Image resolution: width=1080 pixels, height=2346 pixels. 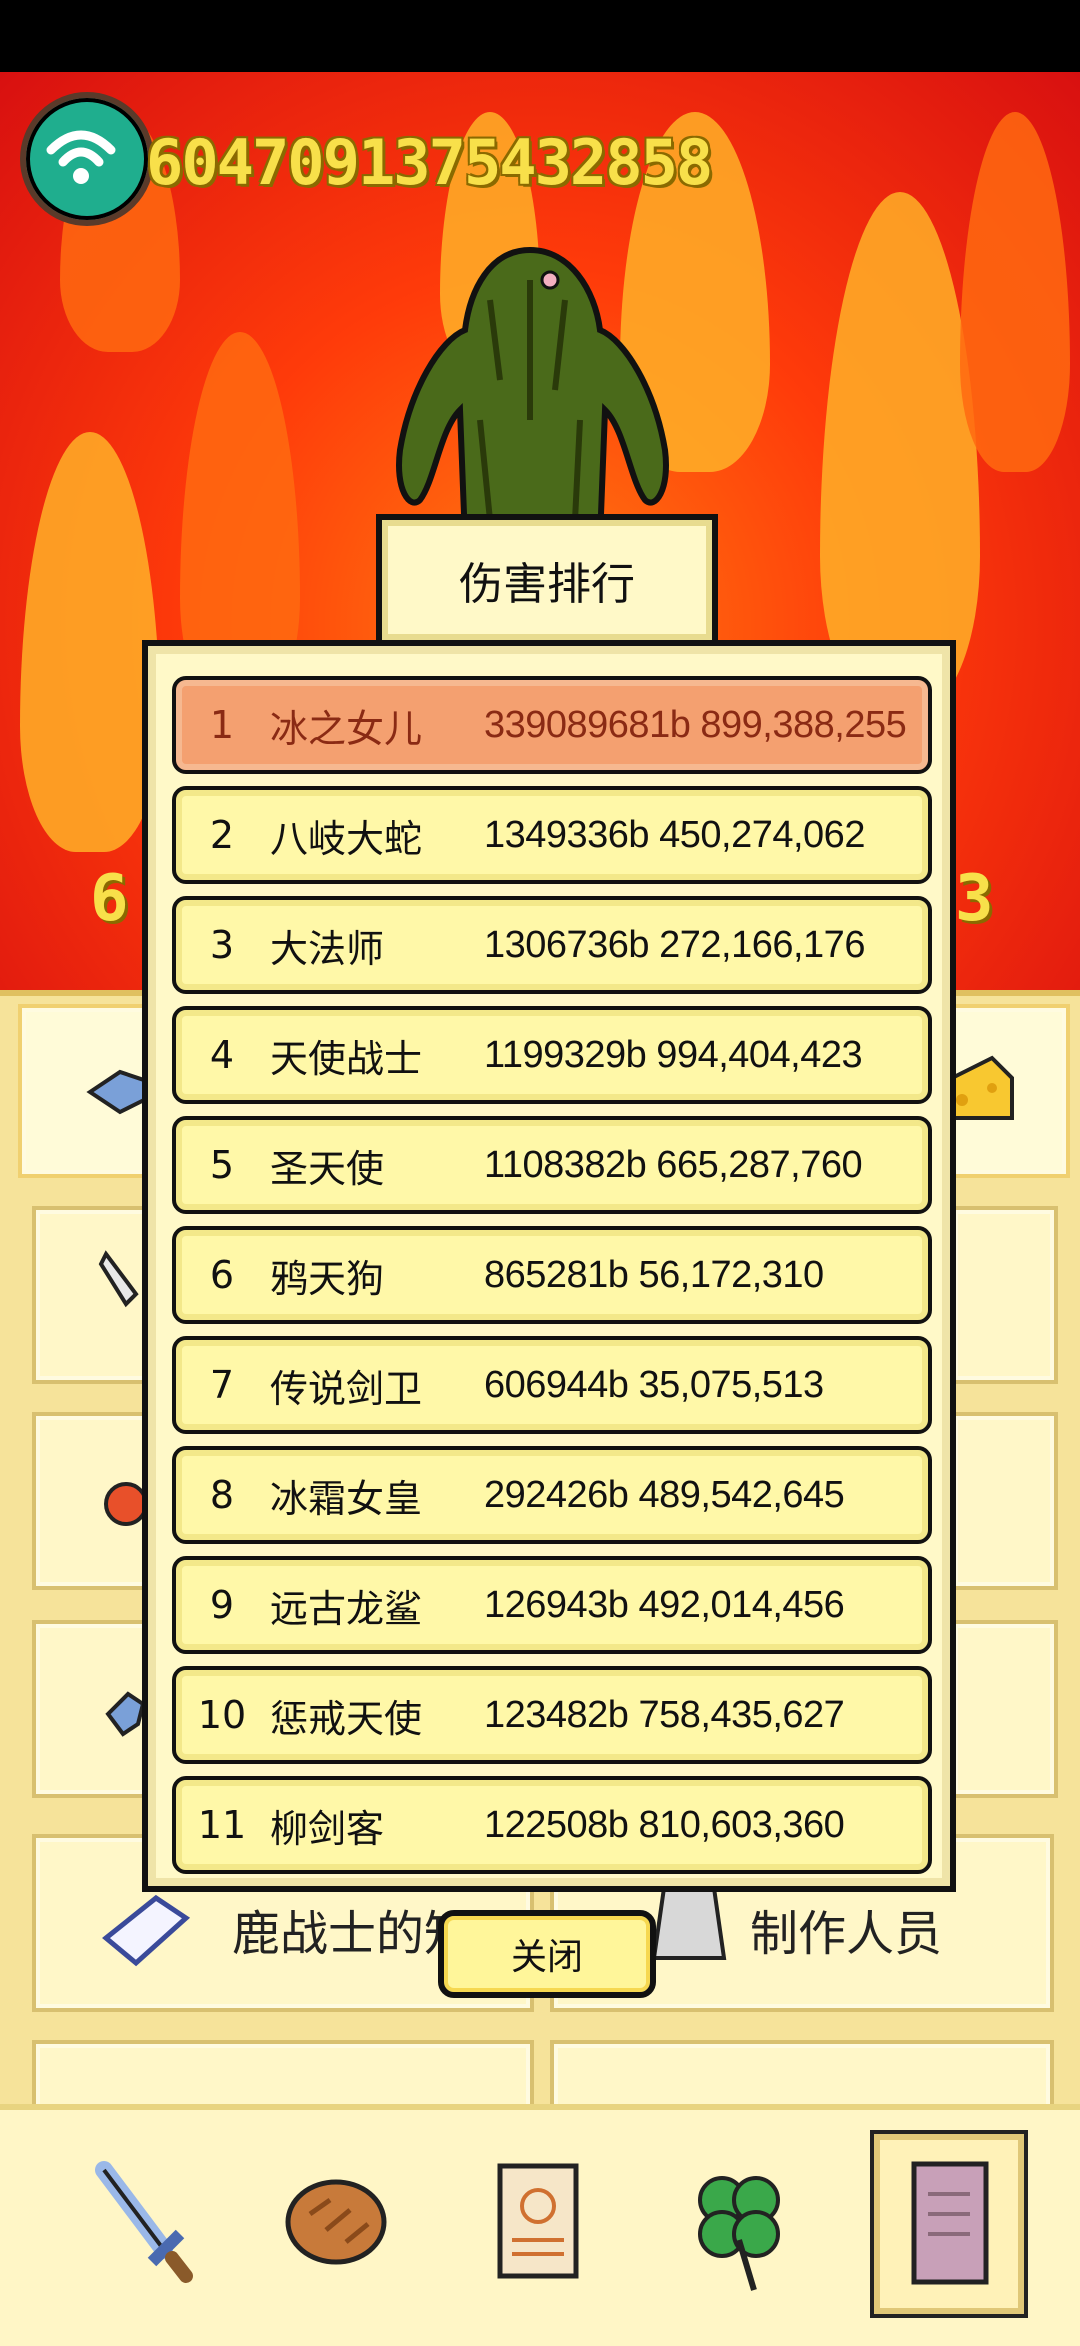 I want to click on rank-score: 1108382b 665,287,760, so click(x=673, y=1164).